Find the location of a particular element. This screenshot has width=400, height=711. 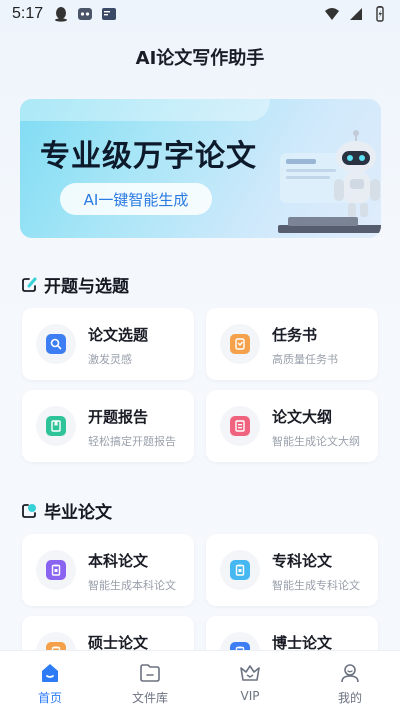

report-icon is located at coordinates (56, 426).